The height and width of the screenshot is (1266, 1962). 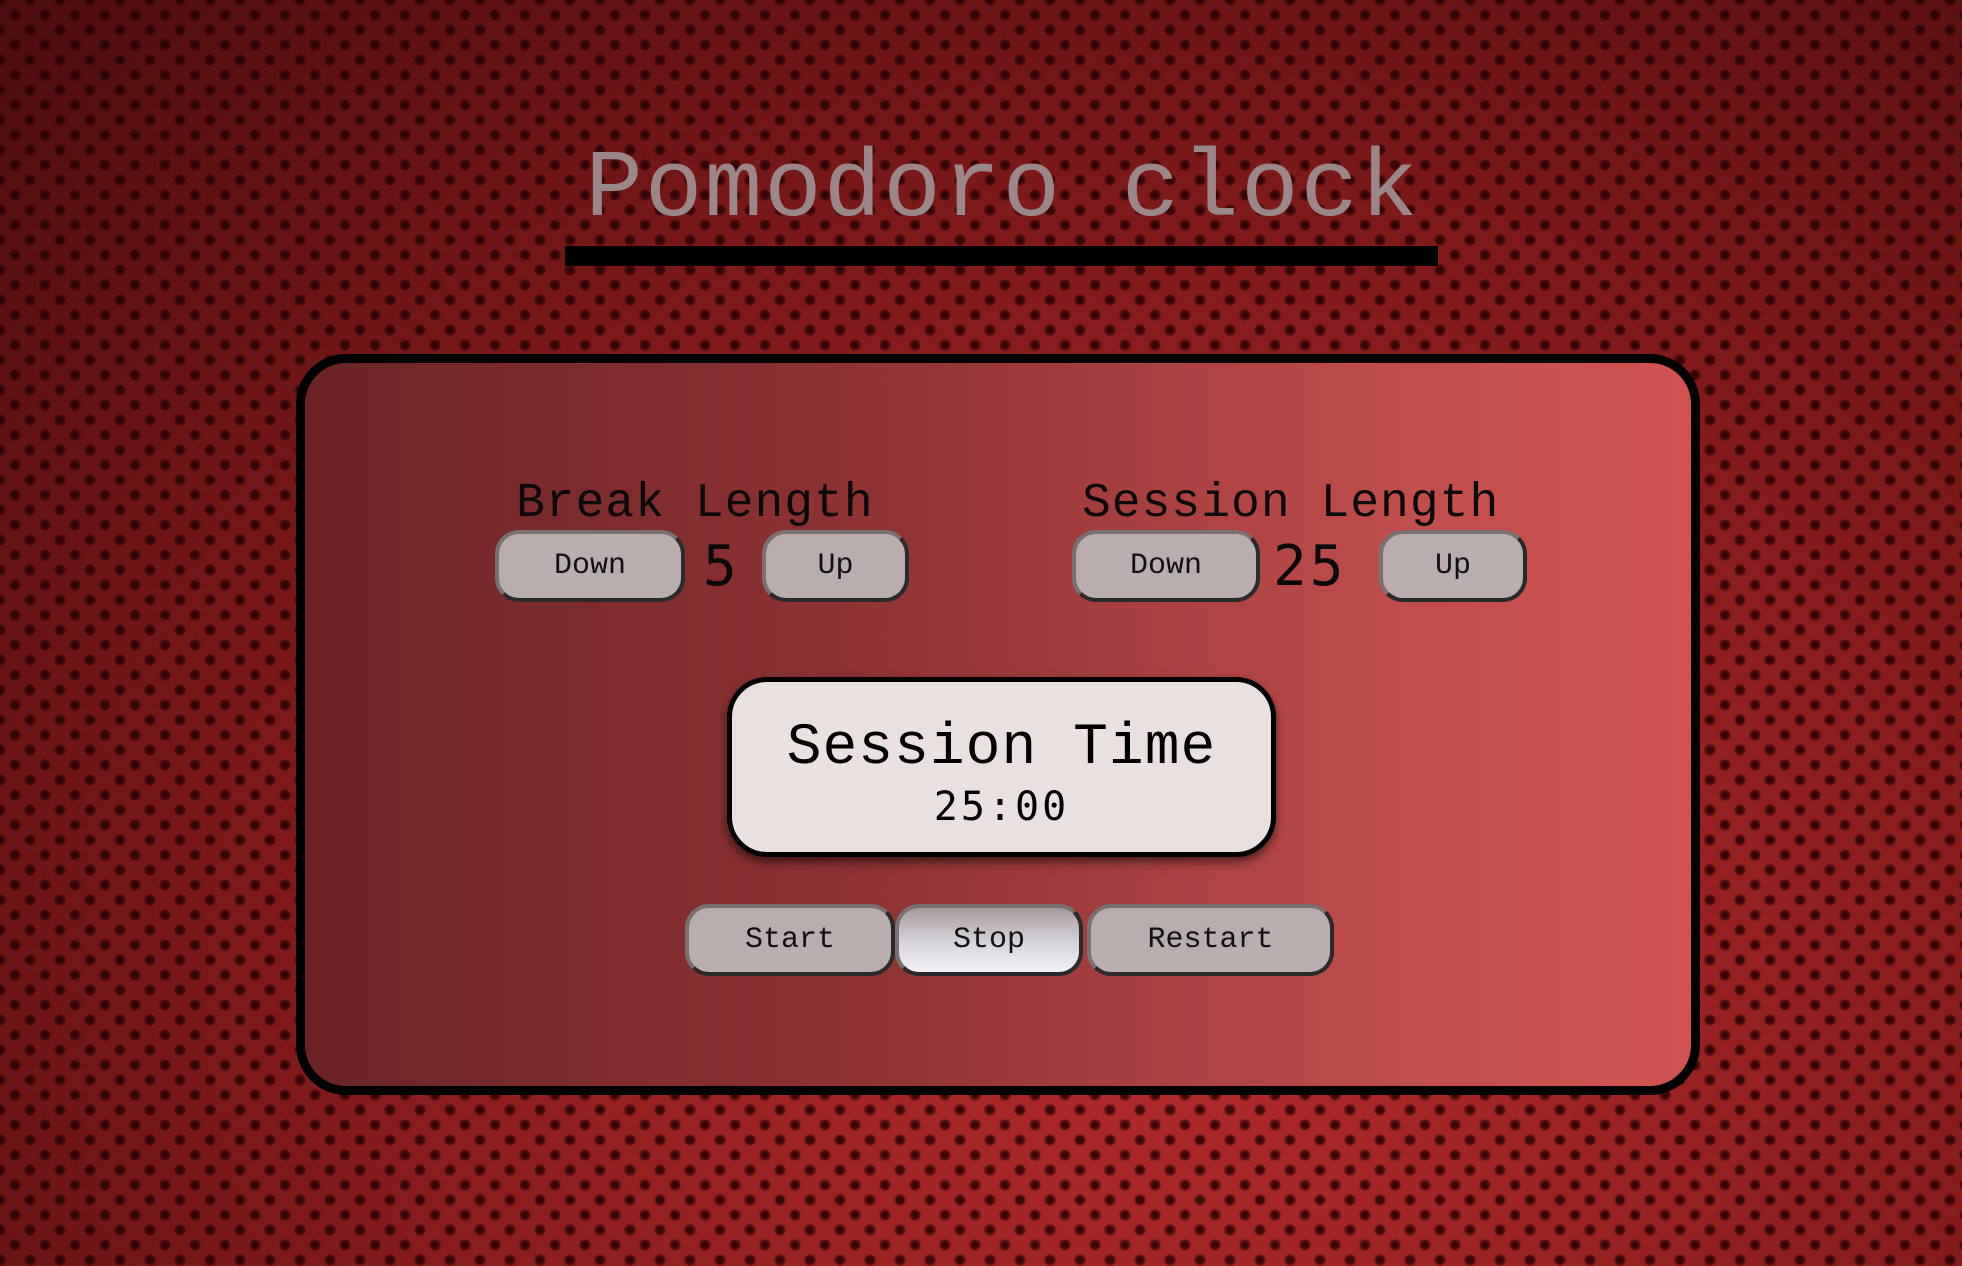 I want to click on page-title: Pomodoro clock, so click(x=1002, y=189).